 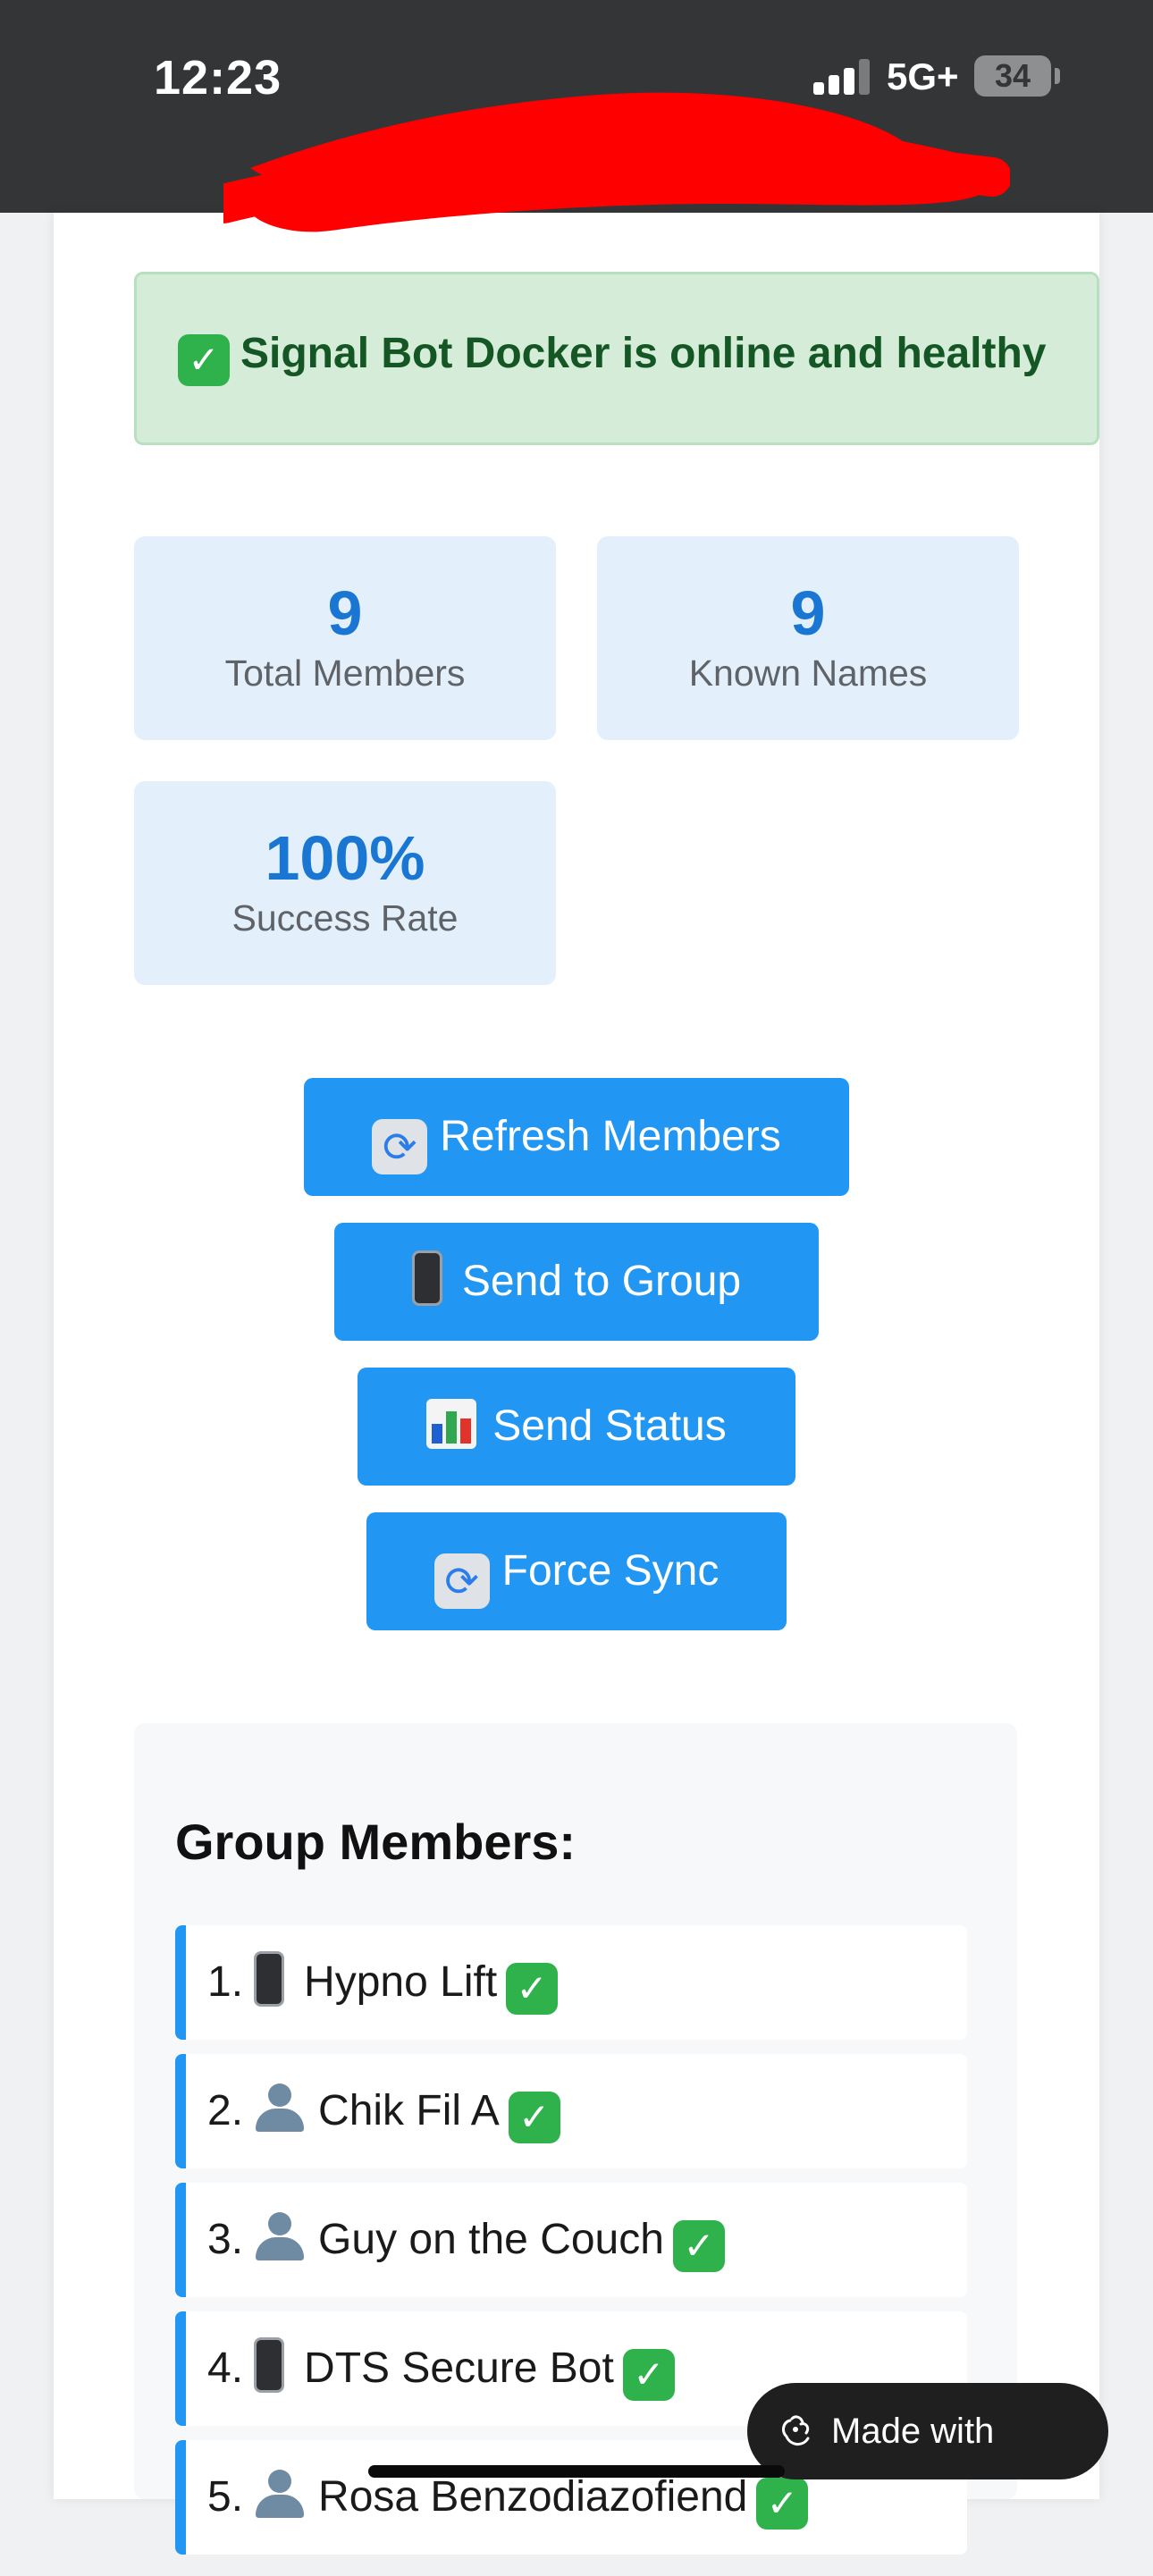 What do you see at coordinates (409, 2111) in the screenshot?
I see `member-name: Chik Fil A` at bounding box center [409, 2111].